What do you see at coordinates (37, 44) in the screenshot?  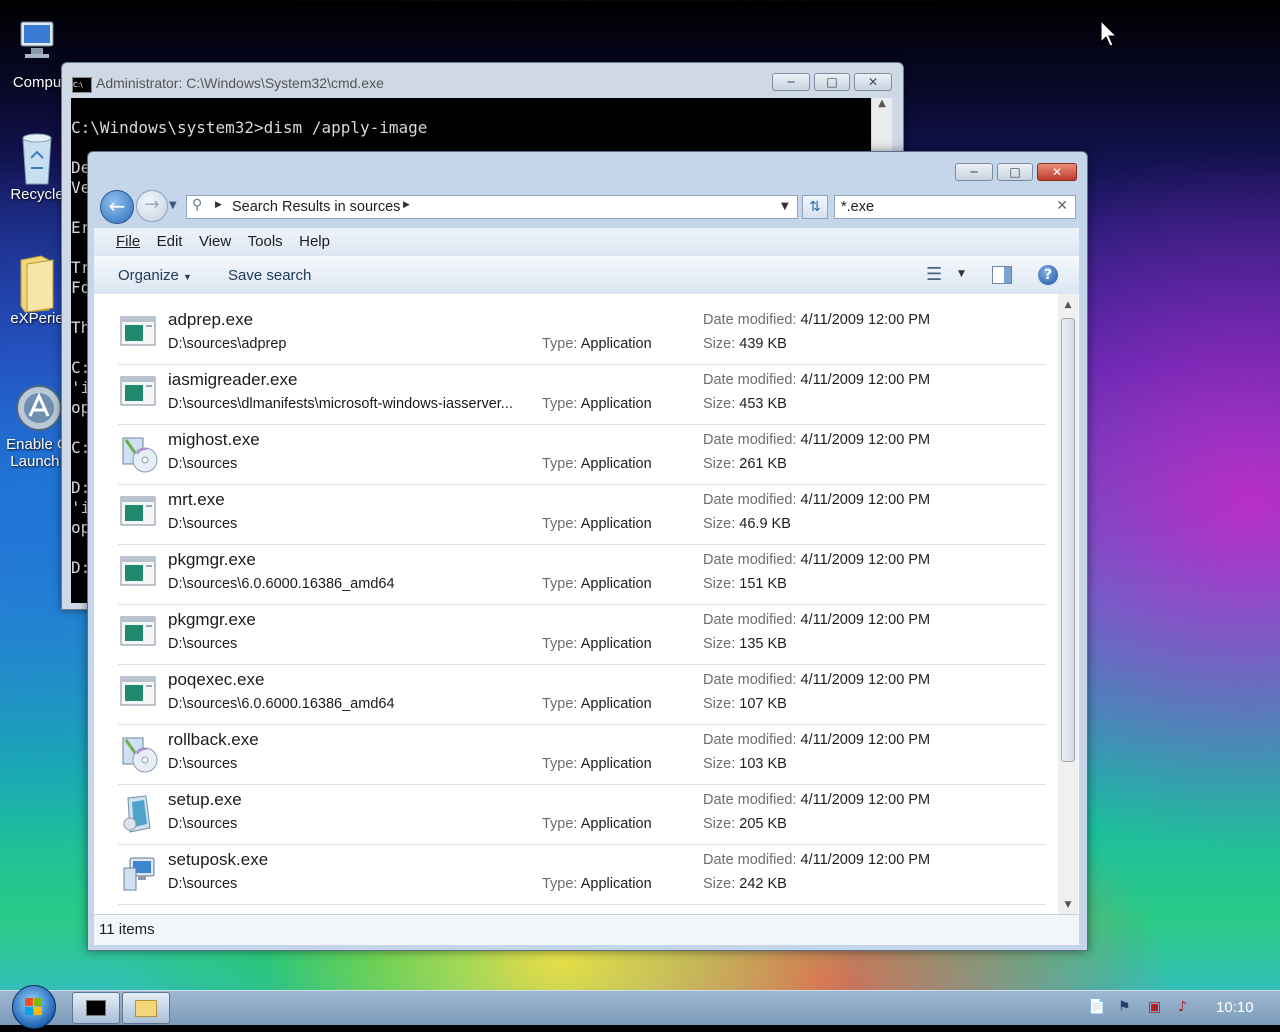 I see `computer-icon` at bounding box center [37, 44].